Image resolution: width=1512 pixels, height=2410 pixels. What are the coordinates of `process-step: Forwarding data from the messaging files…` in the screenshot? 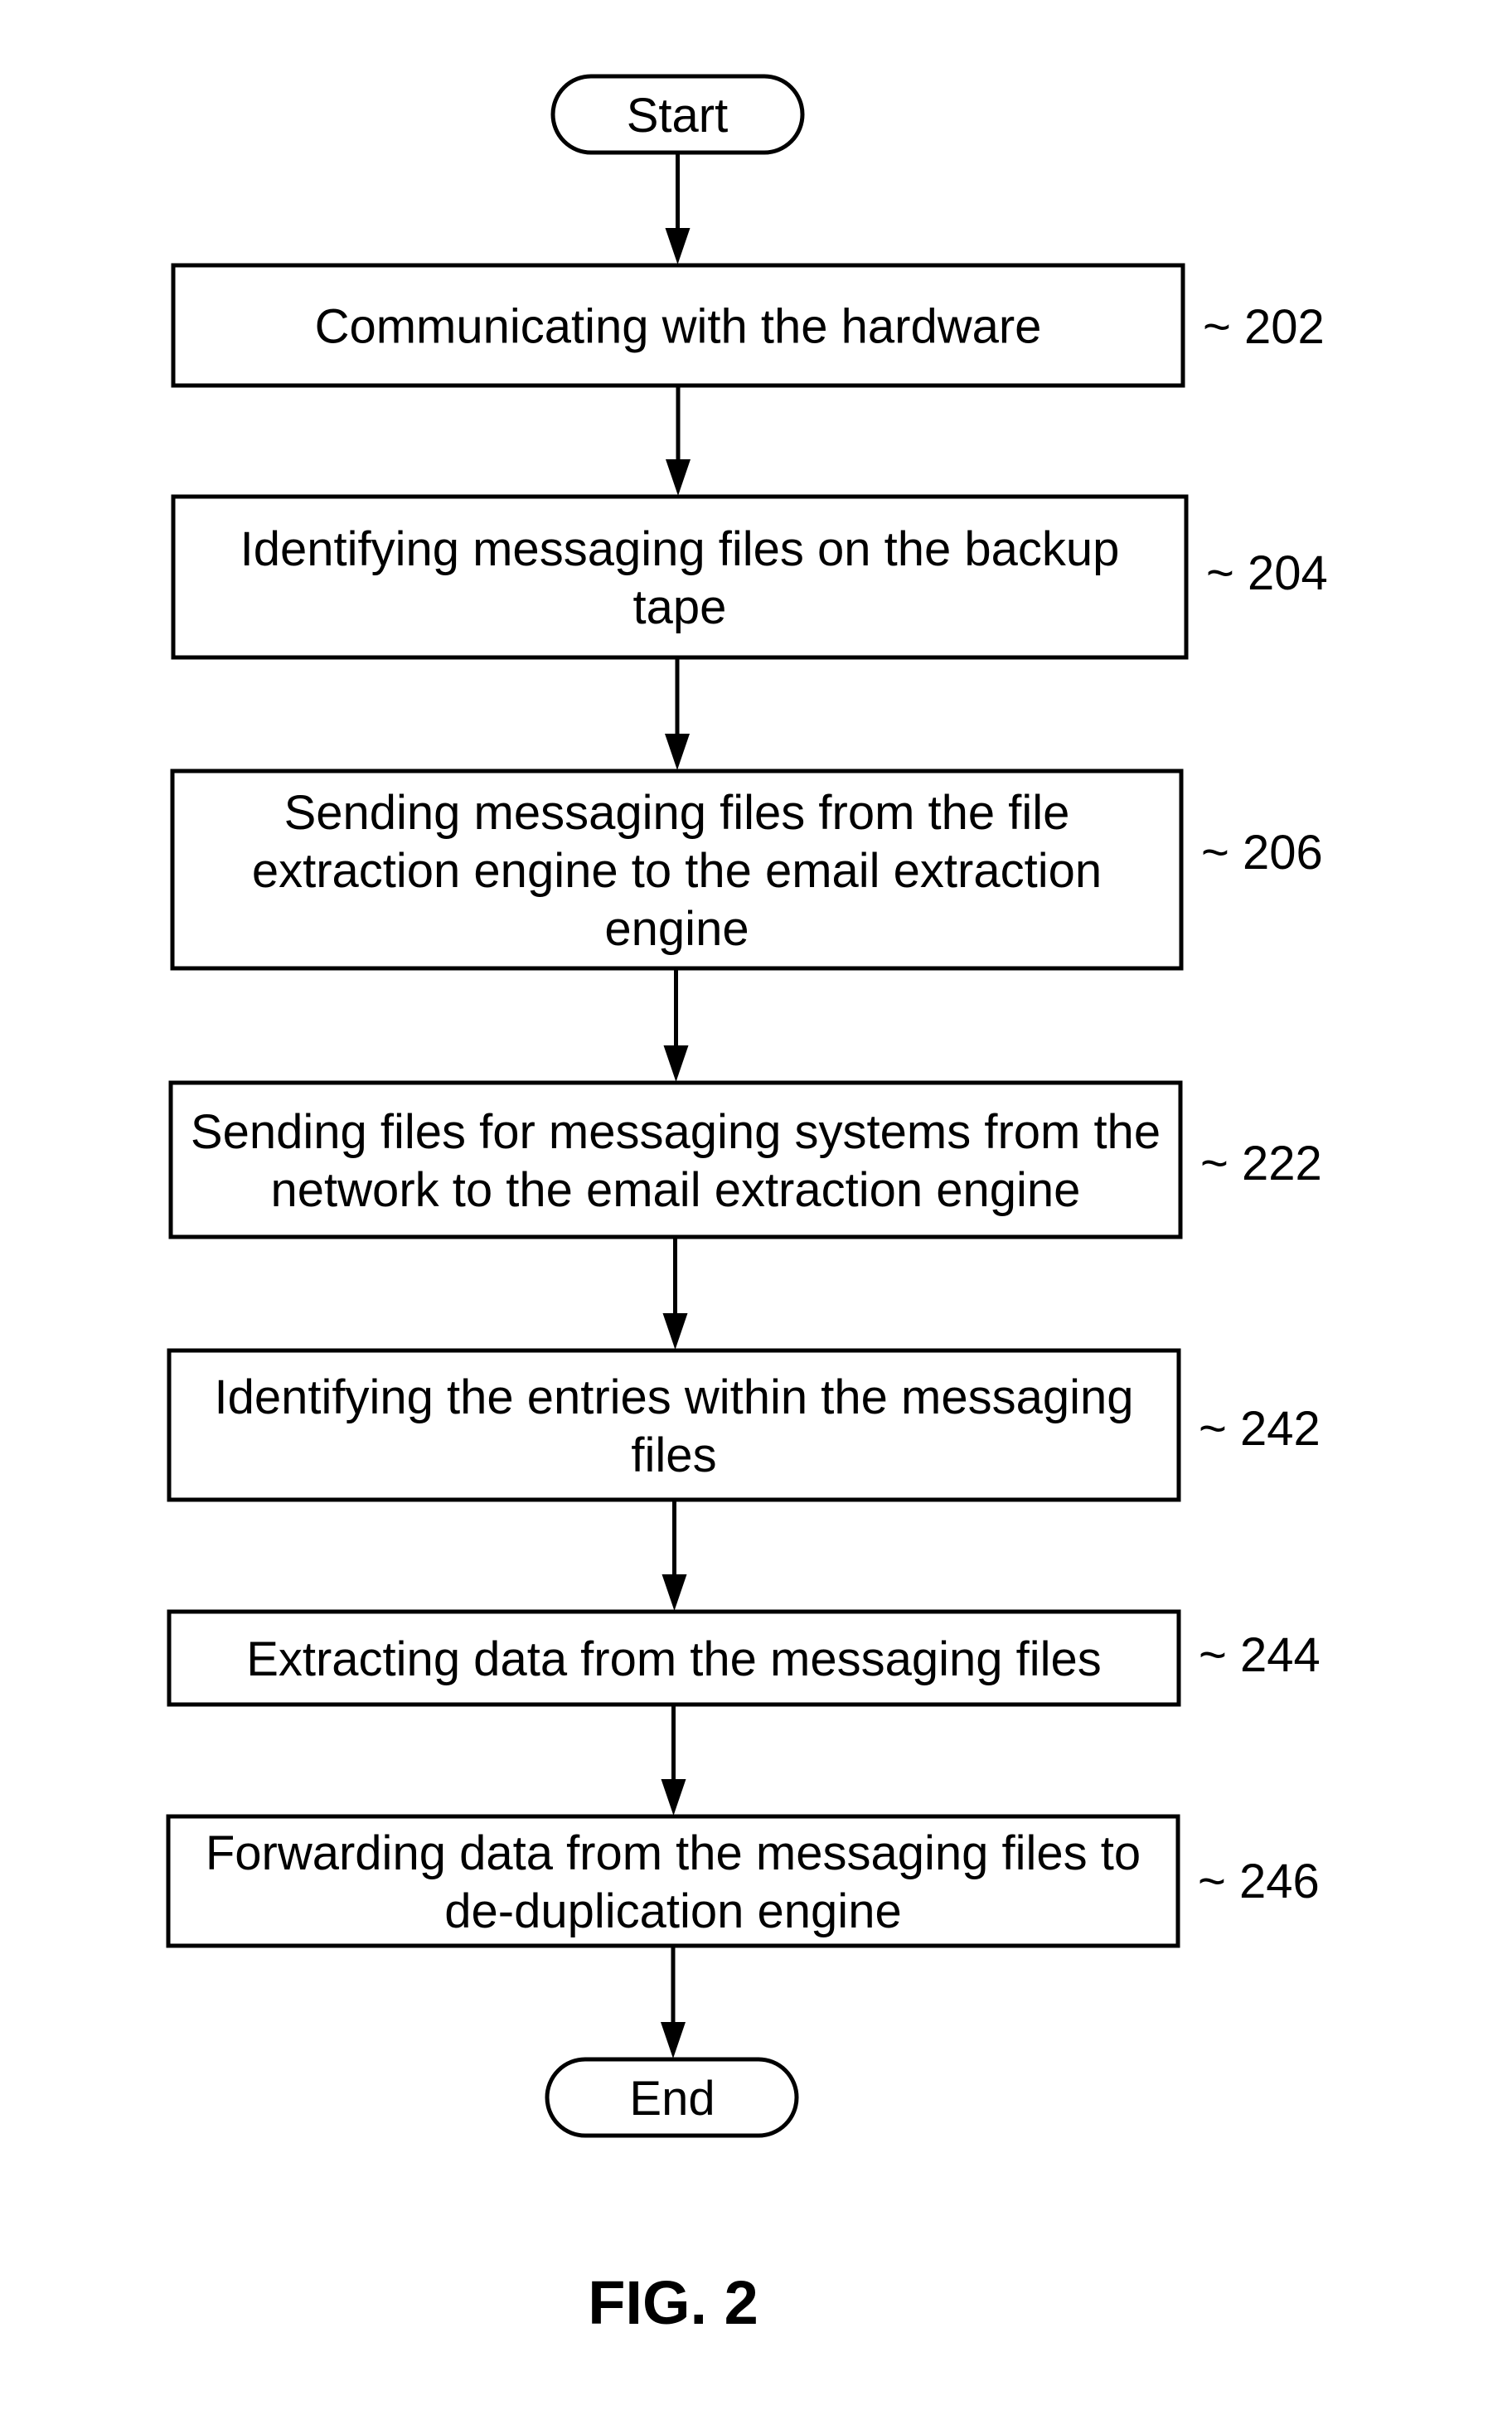 It's located at (743, 1881).